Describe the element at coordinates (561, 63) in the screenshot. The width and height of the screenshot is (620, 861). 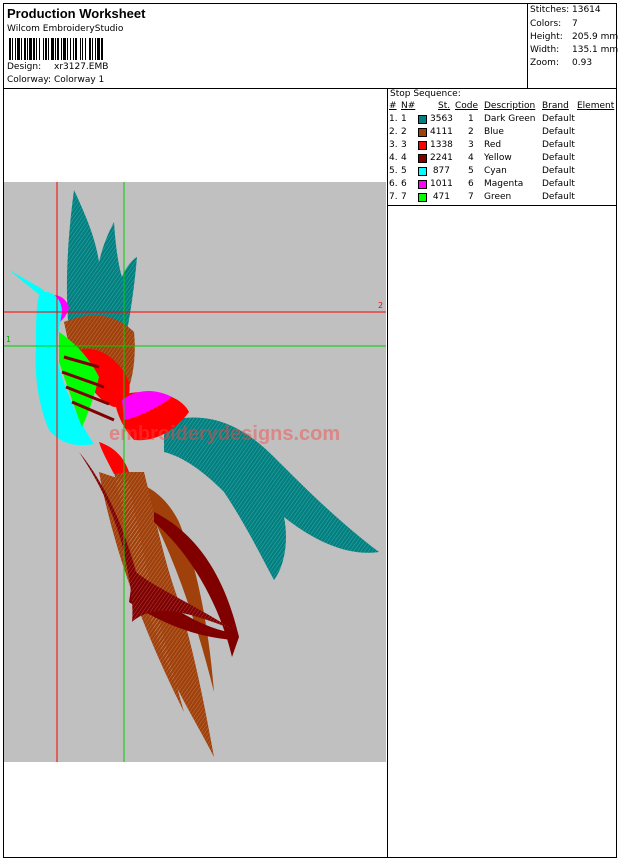
I see `stat-zoom: Zoom: 0.93` at that location.